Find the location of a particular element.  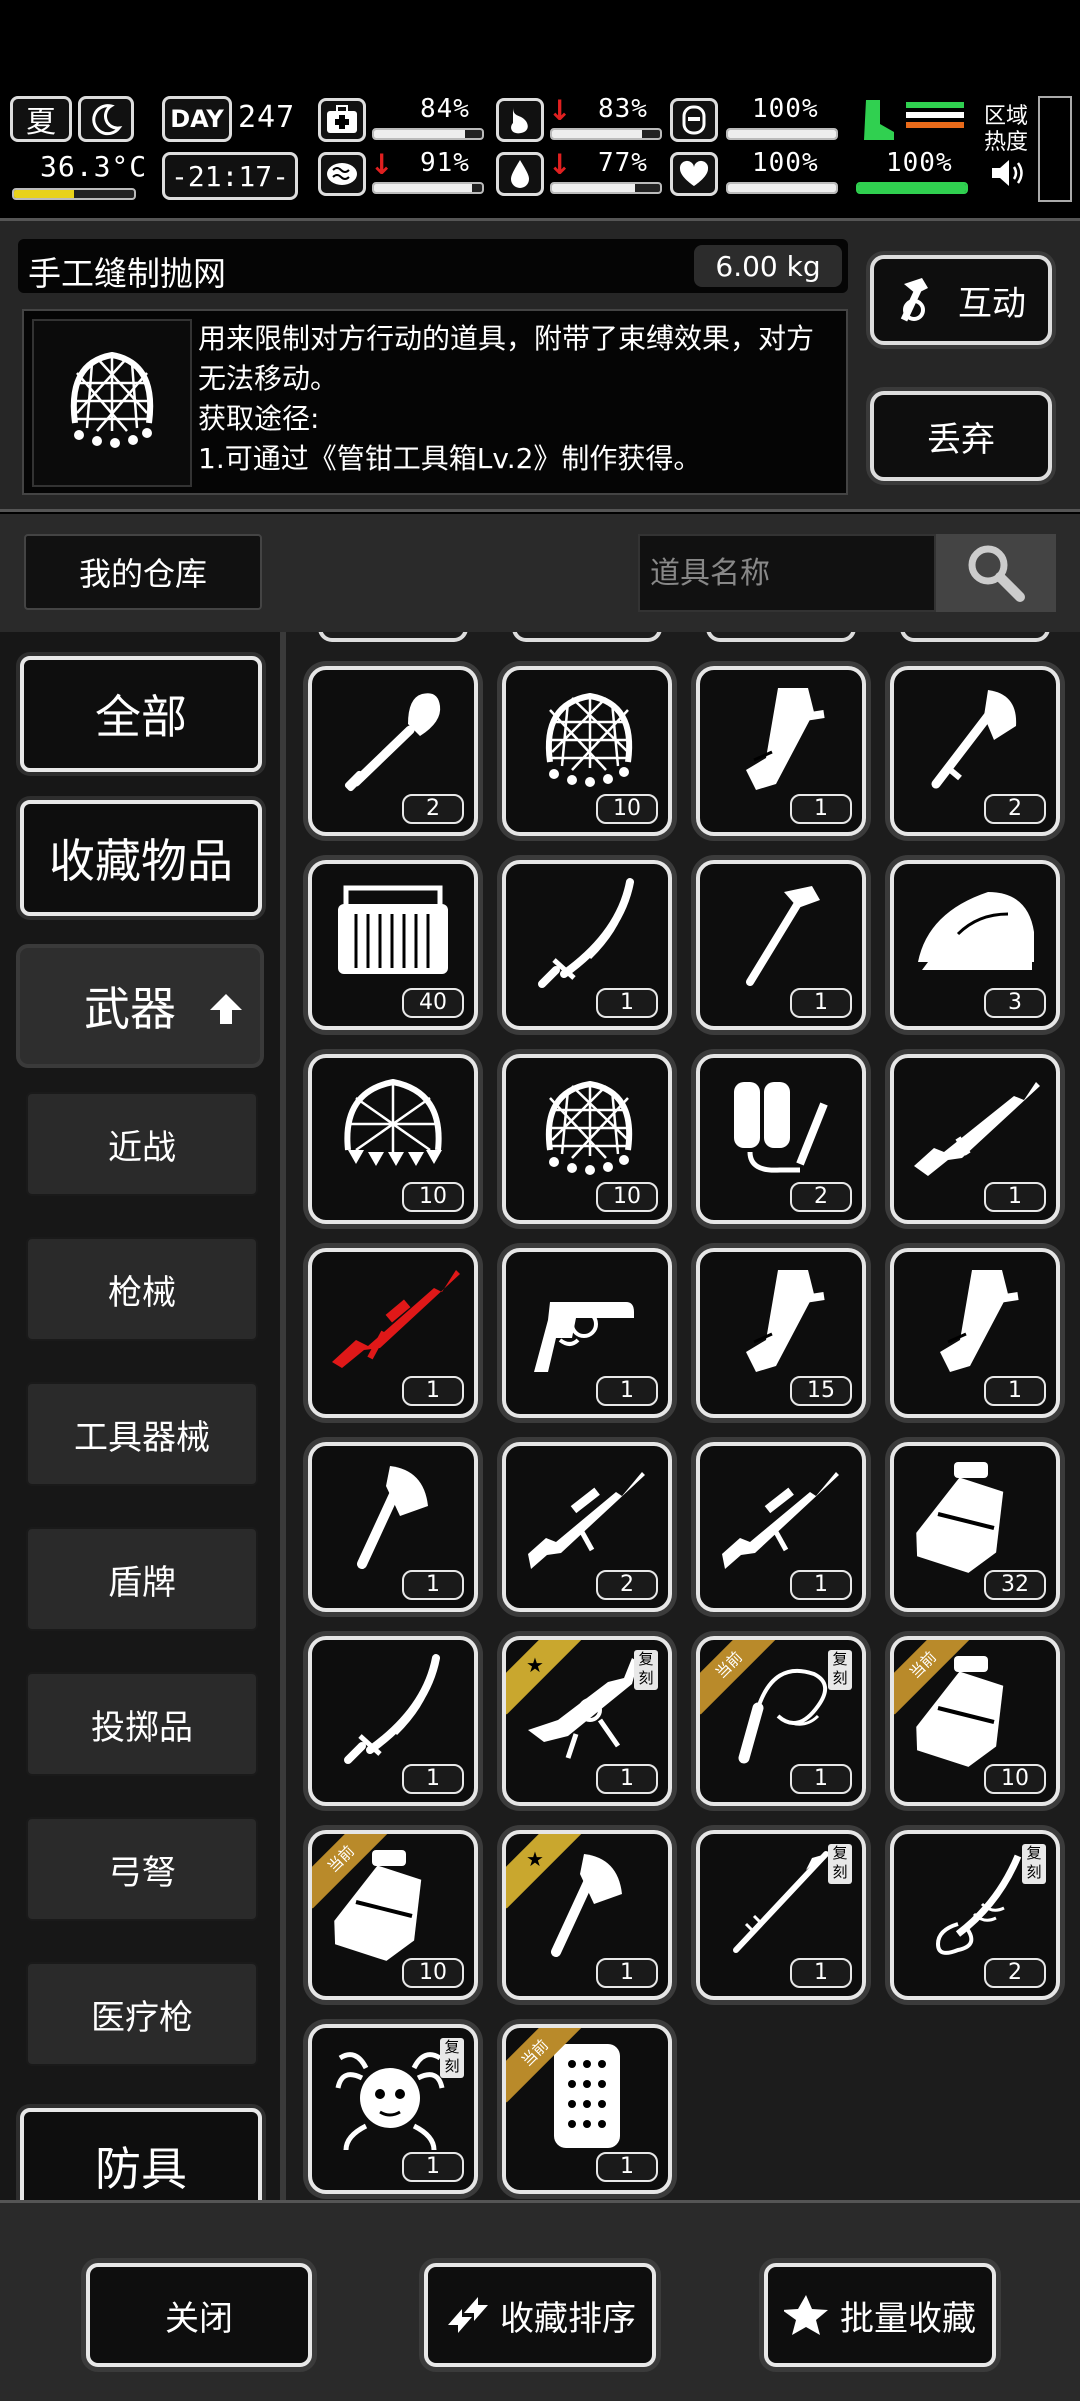

moon-icon is located at coordinates (106, 119).